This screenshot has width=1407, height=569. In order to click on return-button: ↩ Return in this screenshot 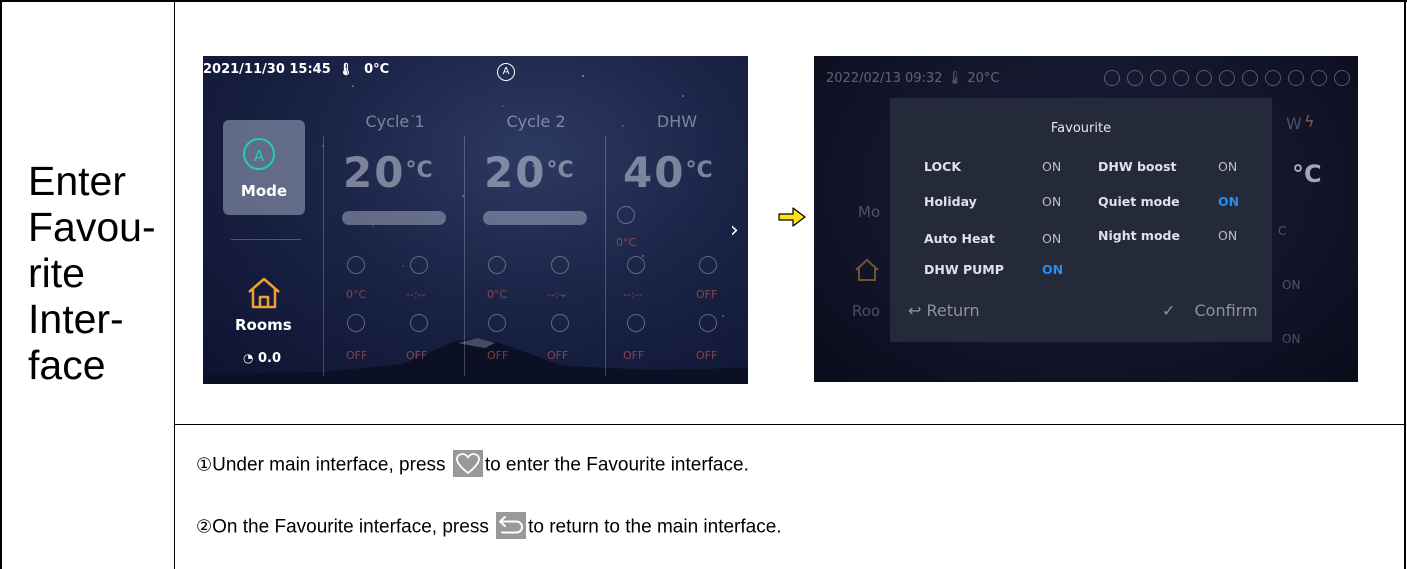, I will do `click(944, 310)`.